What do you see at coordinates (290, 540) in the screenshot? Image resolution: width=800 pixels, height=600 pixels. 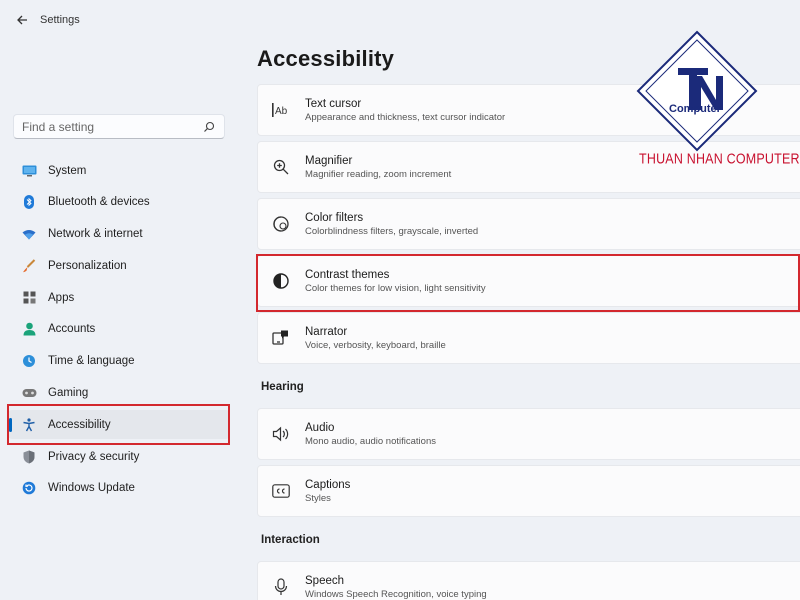 I see `section-heading-interaction: Interaction` at bounding box center [290, 540].